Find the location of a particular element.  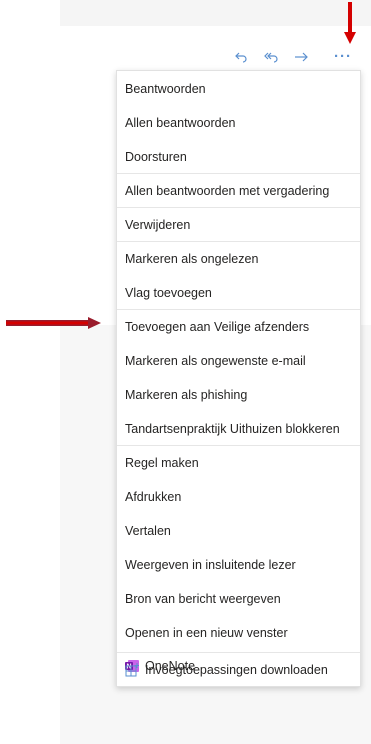

menu-item-translate: Vertalen is located at coordinates (238, 531).